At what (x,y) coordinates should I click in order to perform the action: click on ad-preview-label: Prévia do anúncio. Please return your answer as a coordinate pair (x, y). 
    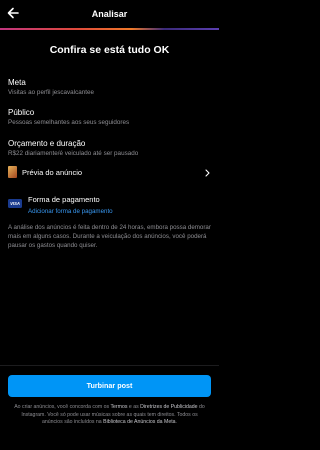
    Looking at the image, I should click on (52, 172).